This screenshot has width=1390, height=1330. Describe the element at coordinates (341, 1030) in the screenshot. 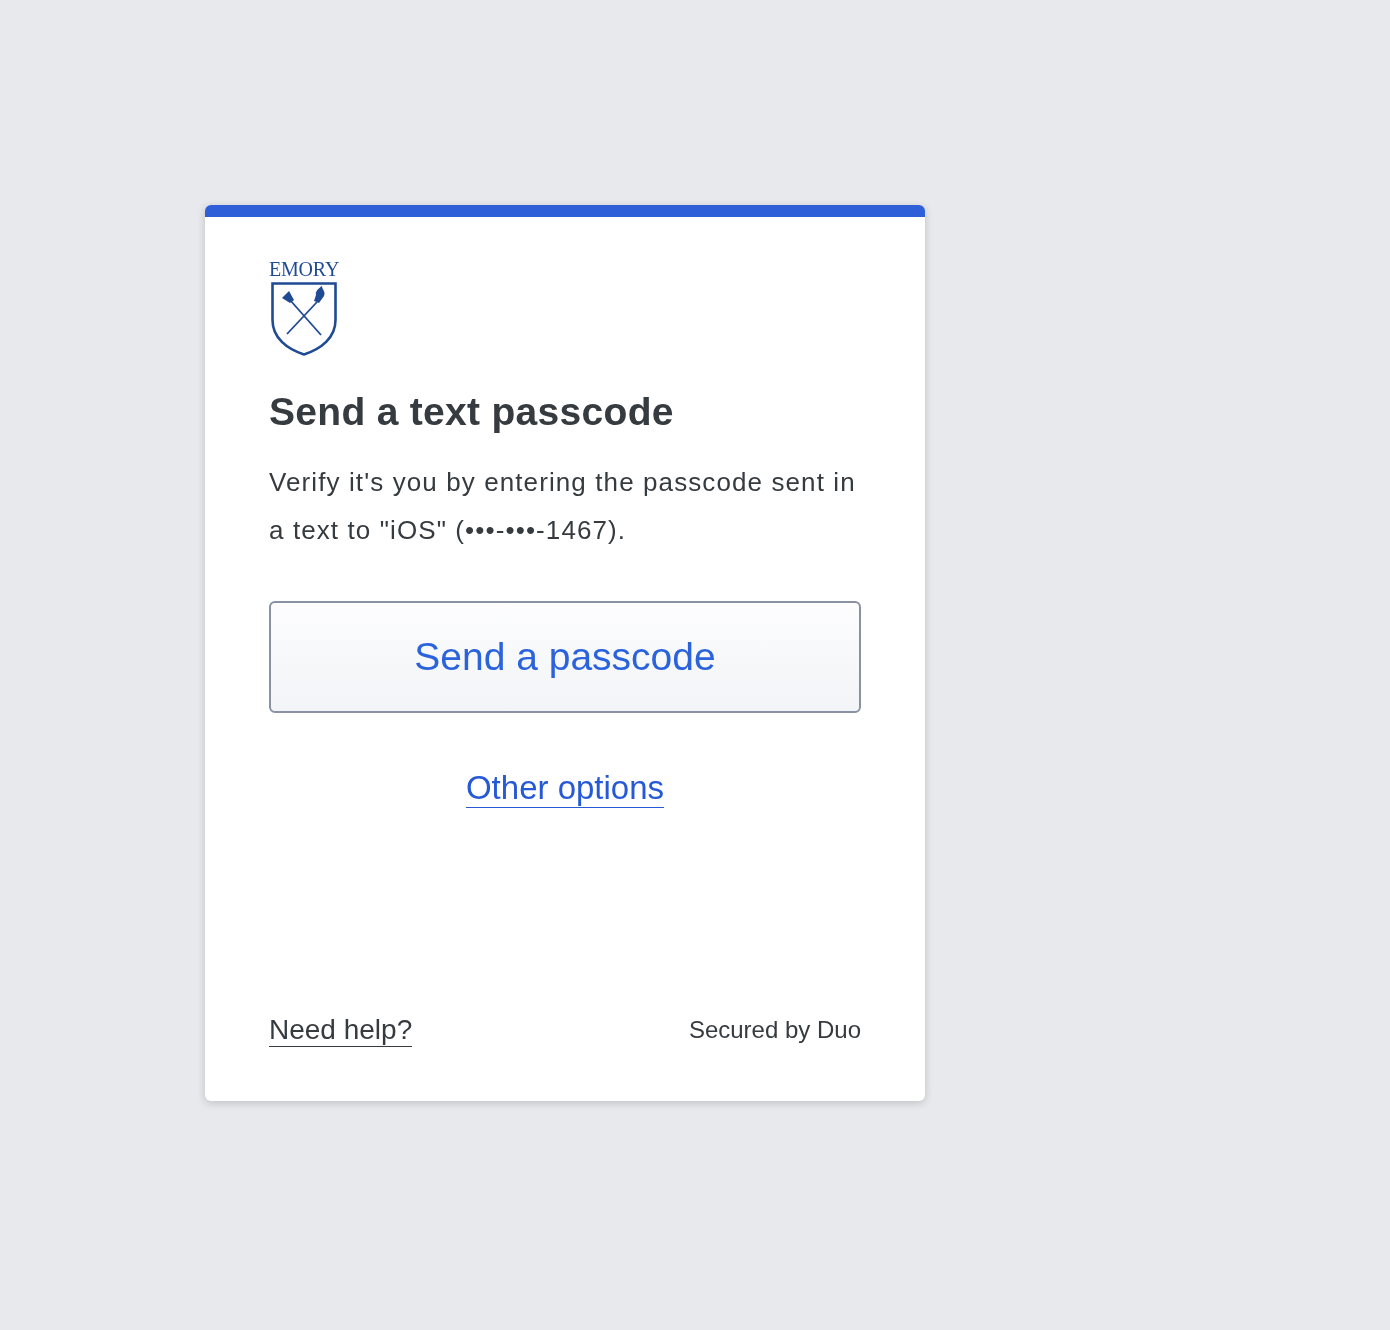

I see `need-help-link: Need help?` at that location.